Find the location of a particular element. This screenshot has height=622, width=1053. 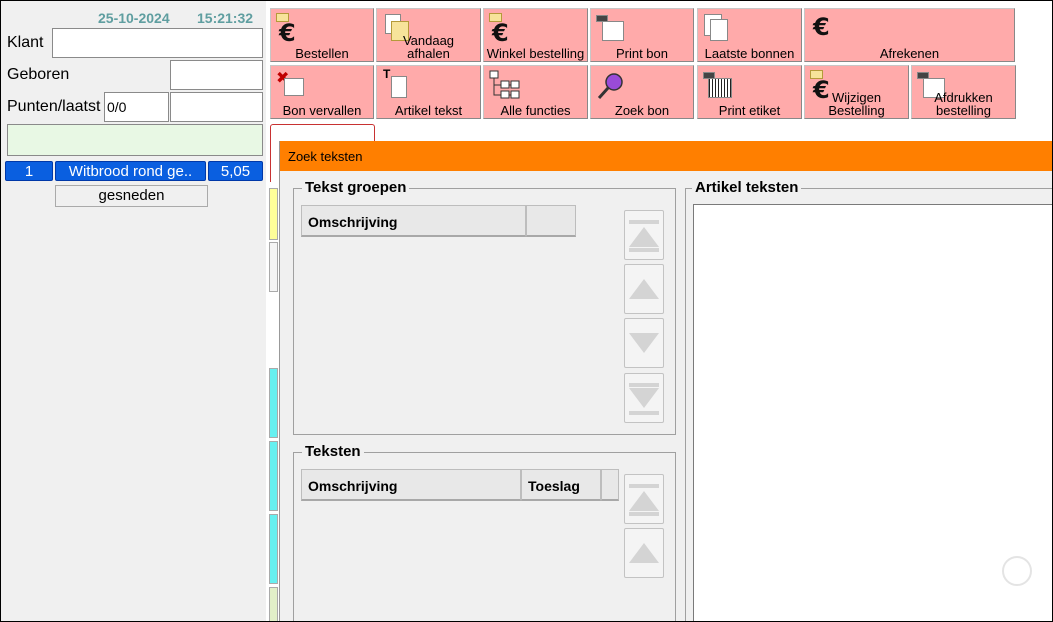

print-bon-button: Print bon is located at coordinates (642, 35).